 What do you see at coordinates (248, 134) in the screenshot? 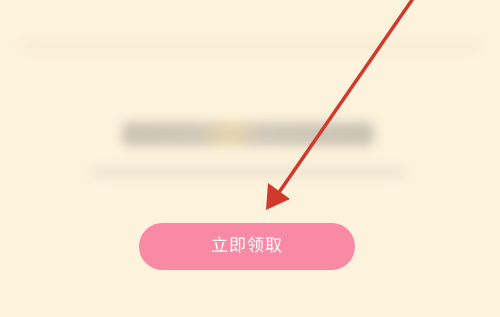
I see `blurred-headline` at bounding box center [248, 134].